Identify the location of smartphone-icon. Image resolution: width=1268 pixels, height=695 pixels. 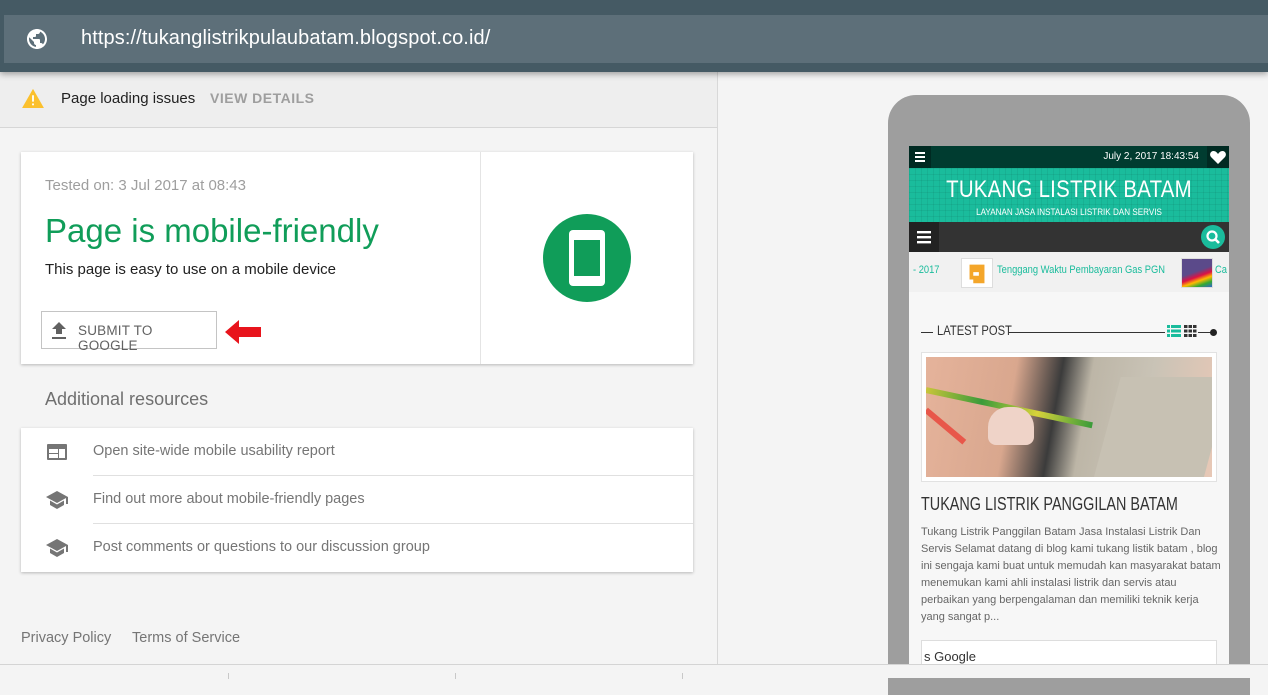
(587, 258).